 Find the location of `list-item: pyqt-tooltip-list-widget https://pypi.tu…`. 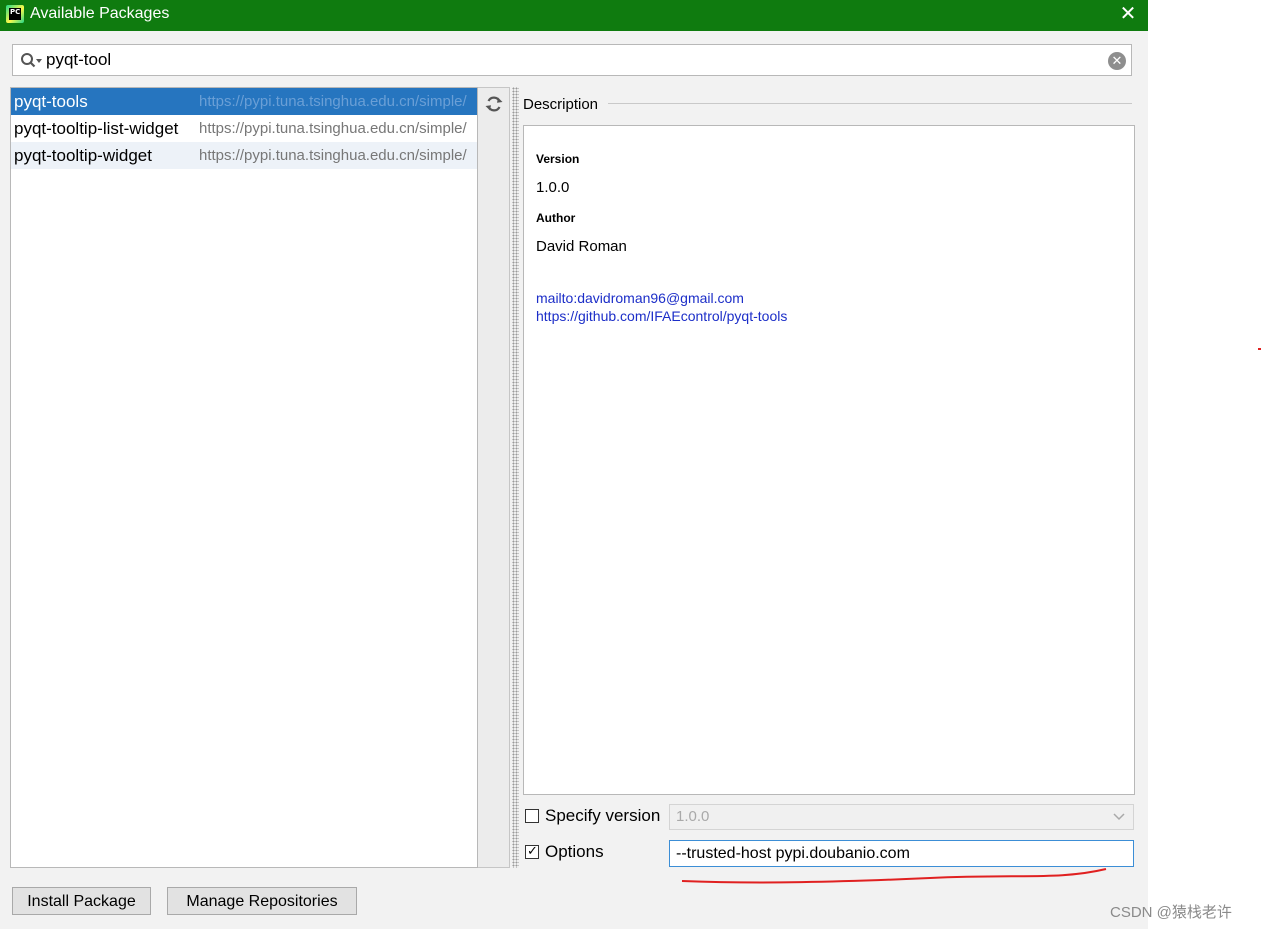

list-item: pyqt-tooltip-list-widget https://pypi.tu… is located at coordinates (244, 128).